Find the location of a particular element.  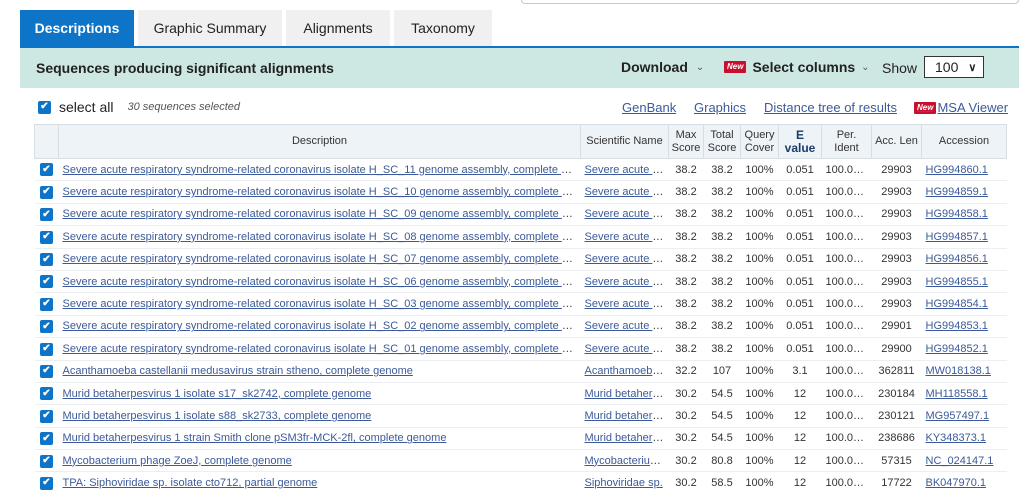

col-accession: Accession is located at coordinates (964, 141).